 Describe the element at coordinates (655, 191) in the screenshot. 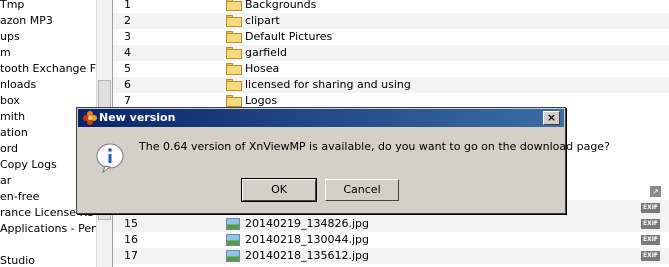

I see `shortcut-badge-icon: ↗` at that location.